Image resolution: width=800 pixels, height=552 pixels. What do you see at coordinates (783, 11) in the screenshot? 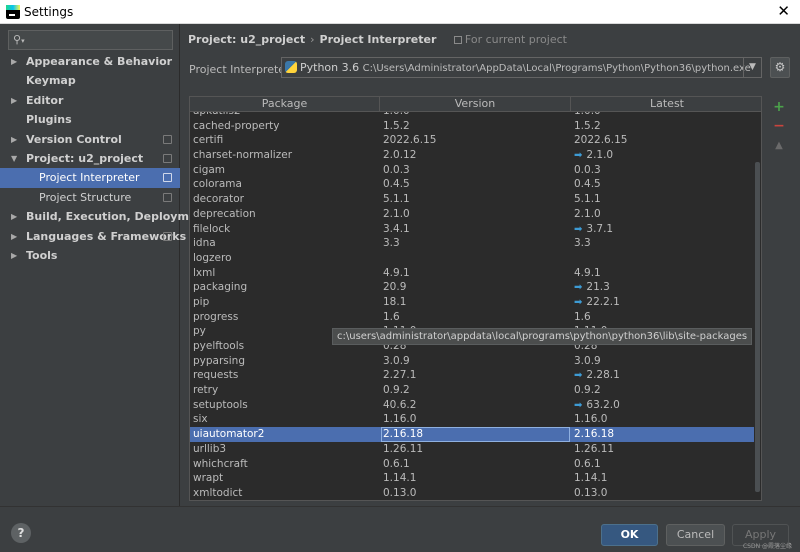
I see `close-icon: ✕` at bounding box center [783, 11].